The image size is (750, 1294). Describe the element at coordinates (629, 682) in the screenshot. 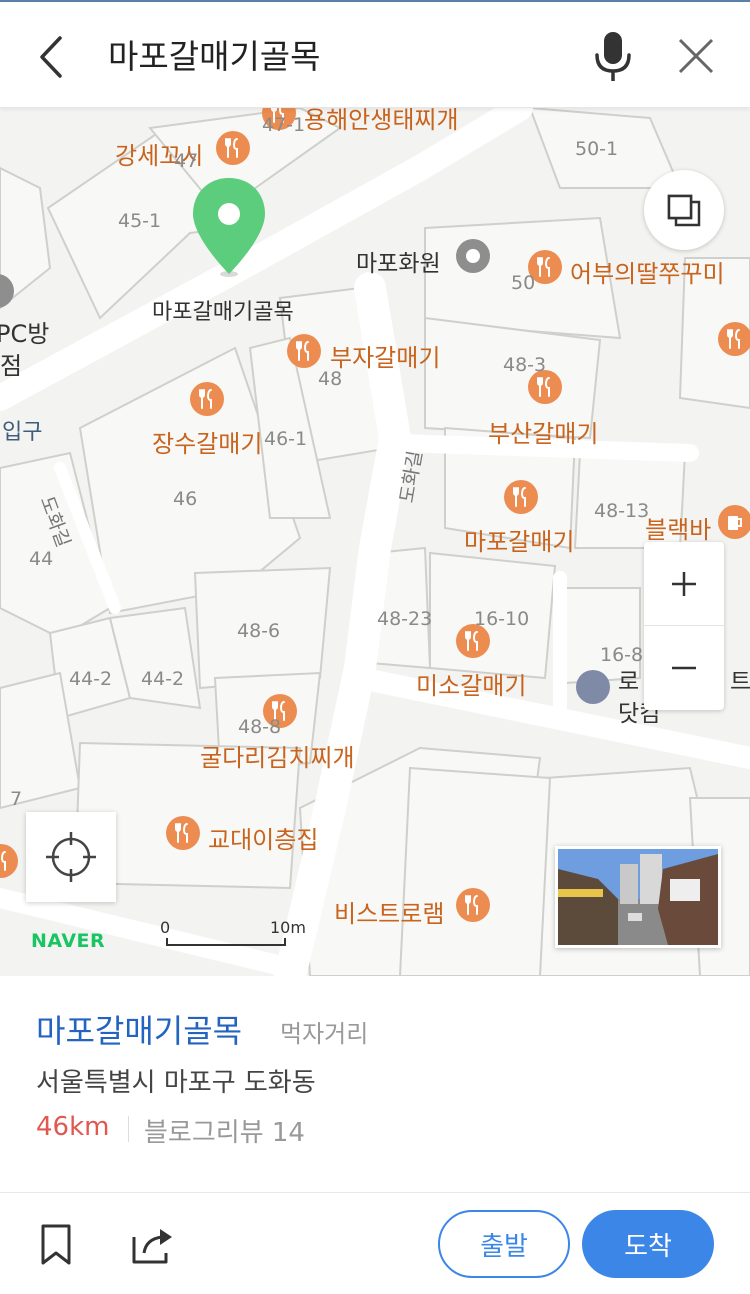

I see `partial-label: 로` at that location.